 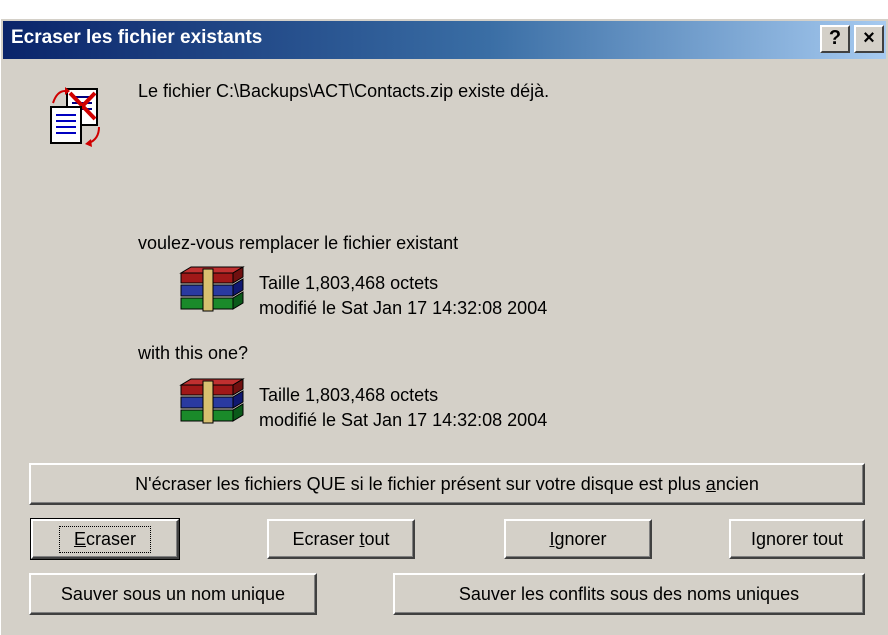 What do you see at coordinates (835, 39) in the screenshot?
I see `help-button: ?` at bounding box center [835, 39].